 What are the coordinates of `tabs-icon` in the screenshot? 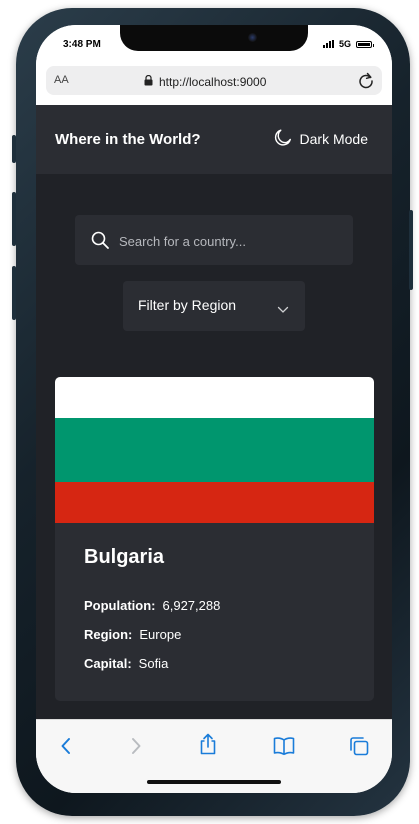 It's located at (359, 748).